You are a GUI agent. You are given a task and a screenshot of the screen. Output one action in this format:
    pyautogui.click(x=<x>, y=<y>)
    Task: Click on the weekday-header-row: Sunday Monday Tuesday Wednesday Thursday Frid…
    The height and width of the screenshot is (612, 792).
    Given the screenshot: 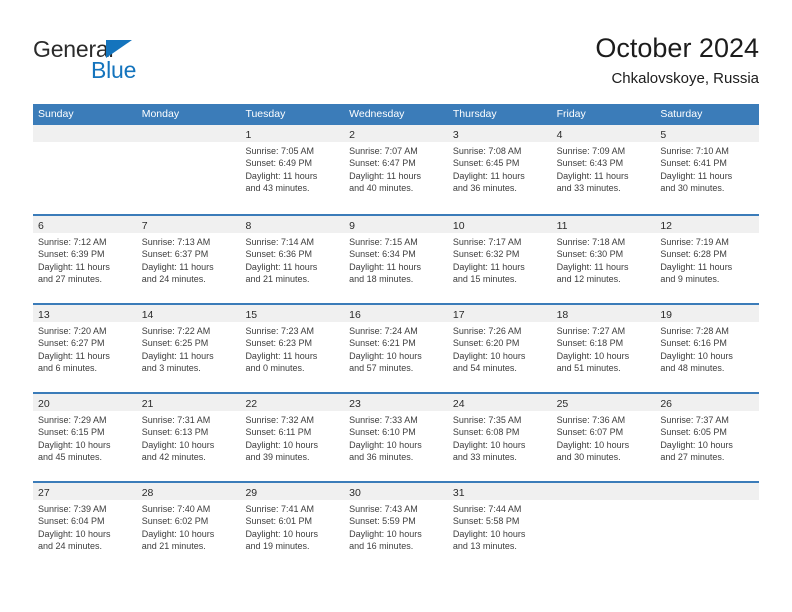 What is the action you would take?
    pyautogui.click(x=396, y=114)
    